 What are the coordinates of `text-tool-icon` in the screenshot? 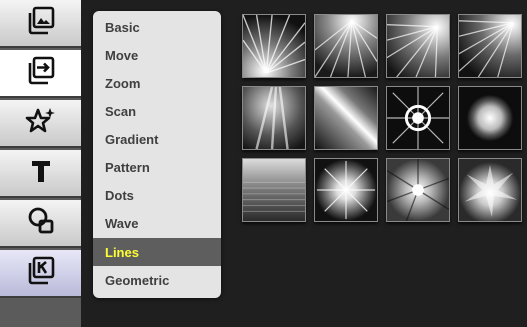 It's located at (41, 173).